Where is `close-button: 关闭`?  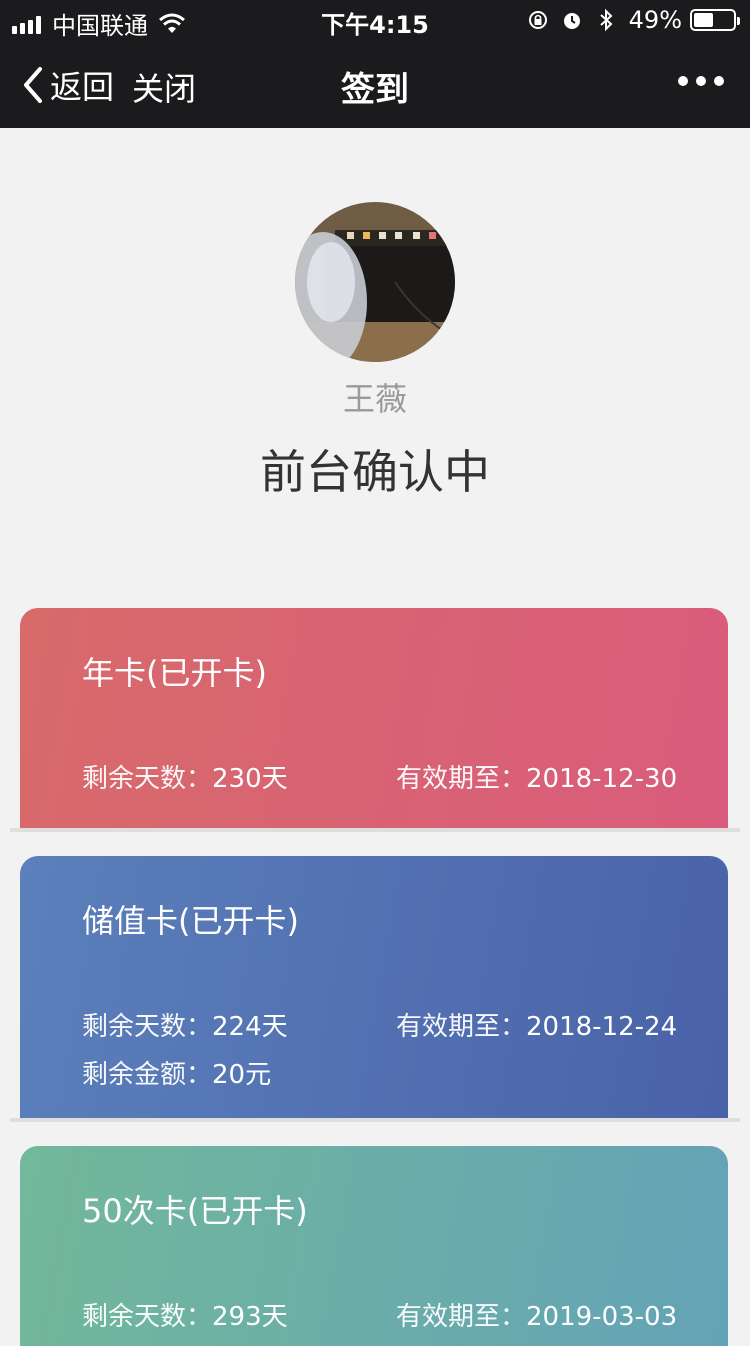
close-button: 关闭 is located at coordinates (164, 87).